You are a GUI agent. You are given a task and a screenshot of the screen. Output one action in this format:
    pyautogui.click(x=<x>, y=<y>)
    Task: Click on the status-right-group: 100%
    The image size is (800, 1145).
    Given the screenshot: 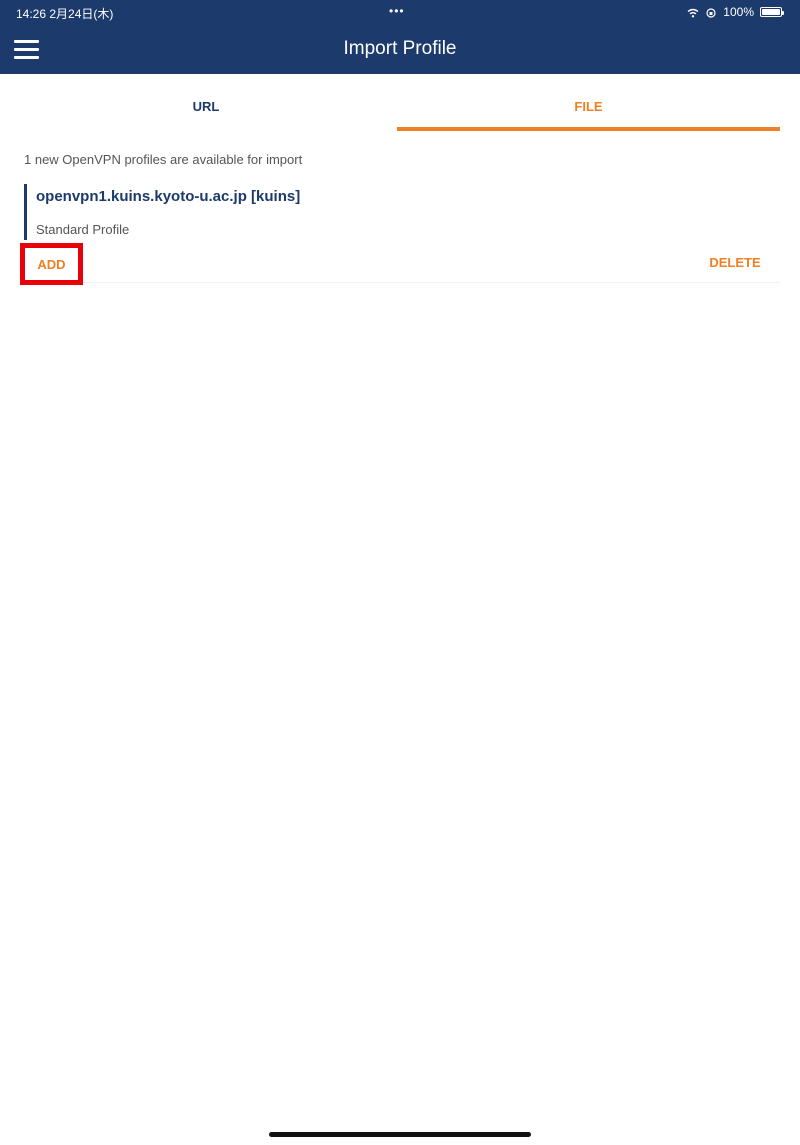 What is the action you would take?
    pyautogui.click(x=735, y=12)
    